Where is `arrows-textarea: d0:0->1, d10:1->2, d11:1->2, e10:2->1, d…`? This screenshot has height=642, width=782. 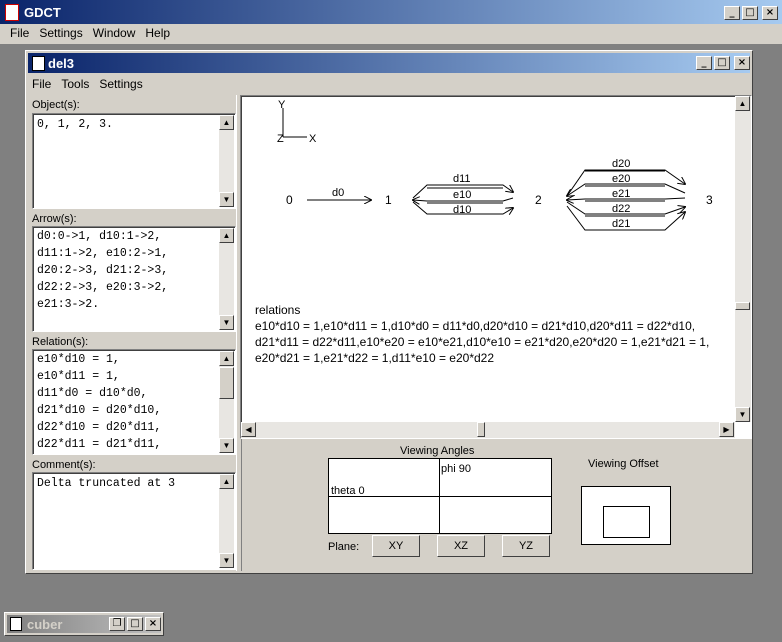 arrows-textarea: d0:0->1, d10:1->2, d11:1->2, e10:2->1, d… is located at coordinates (134, 279).